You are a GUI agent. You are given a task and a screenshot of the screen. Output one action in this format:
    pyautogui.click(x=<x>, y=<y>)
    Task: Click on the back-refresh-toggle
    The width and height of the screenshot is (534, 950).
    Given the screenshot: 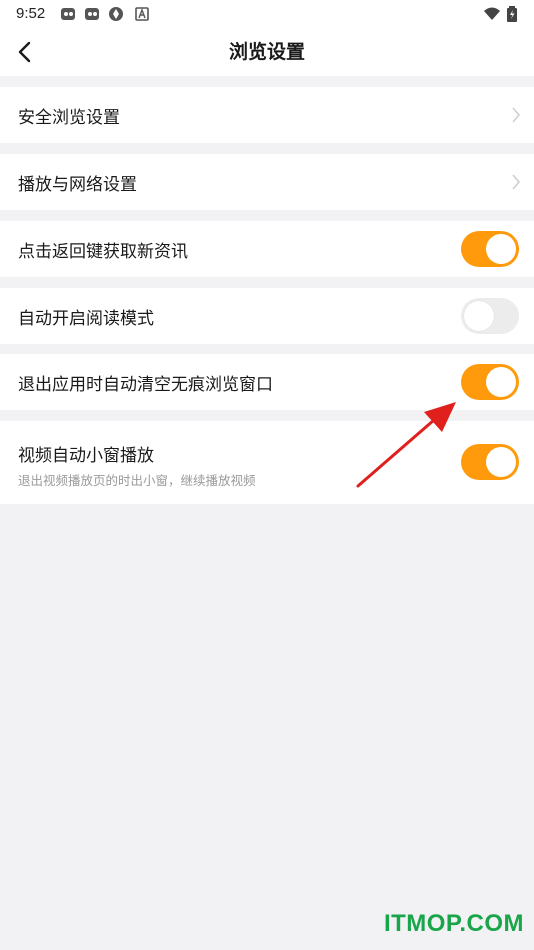 What is the action you would take?
    pyautogui.click(x=490, y=249)
    